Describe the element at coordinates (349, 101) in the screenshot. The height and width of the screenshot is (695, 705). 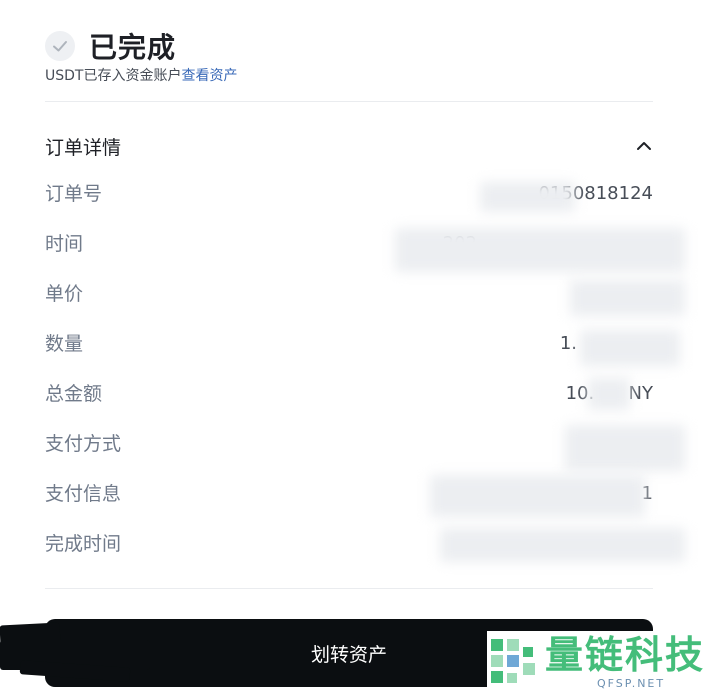
I see `divider-top` at that location.